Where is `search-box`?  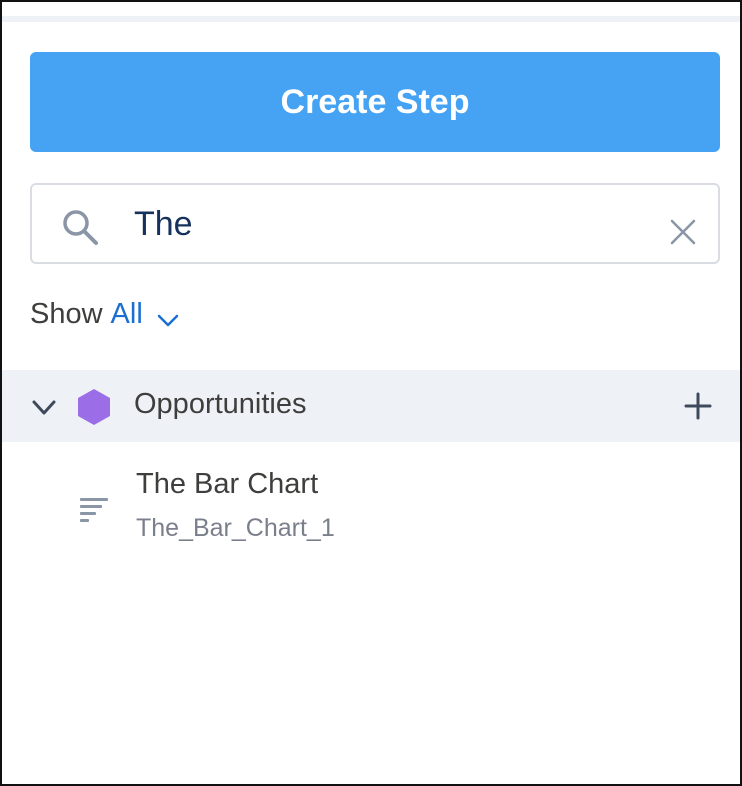
search-box is located at coordinates (375, 223).